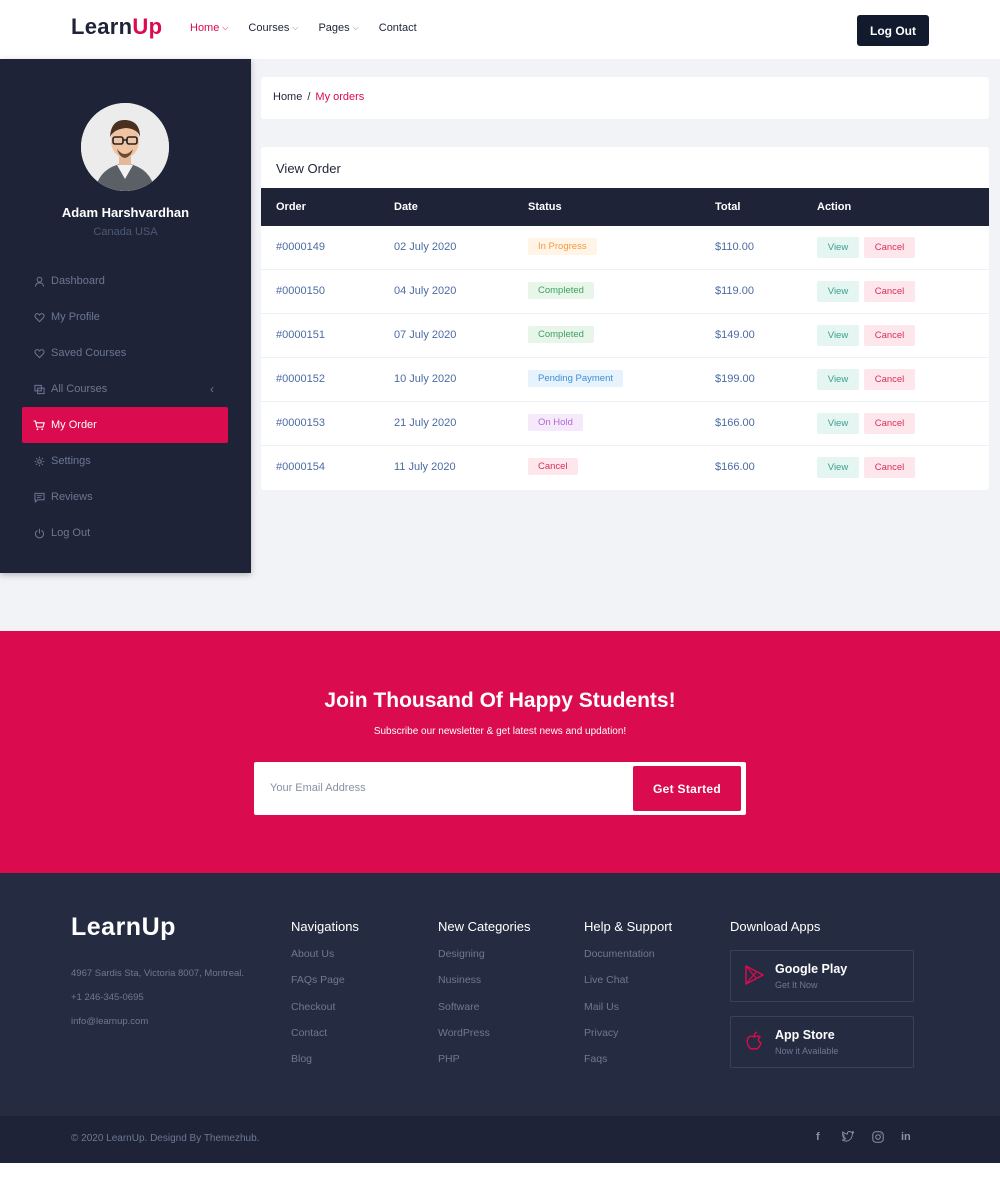 This screenshot has width=1000, height=1200. What do you see at coordinates (728, 207) in the screenshot?
I see `column-header: Total` at bounding box center [728, 207].